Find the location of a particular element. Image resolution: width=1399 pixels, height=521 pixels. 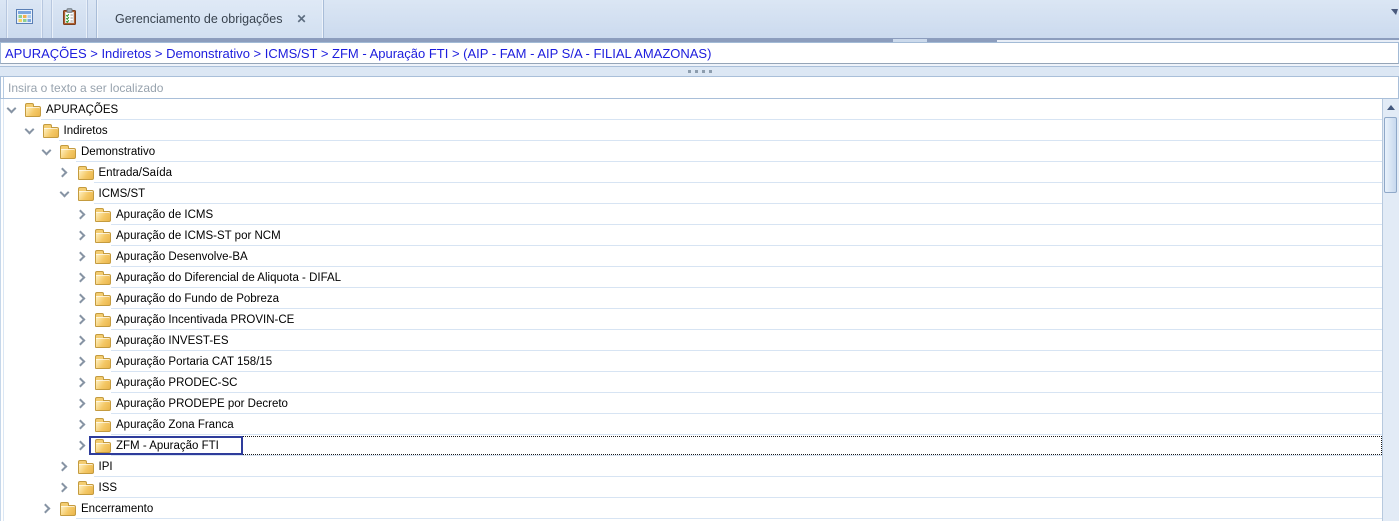

tree-item-box: Apuração do Fundo de Pobreza is located at coordinates (187, 298).